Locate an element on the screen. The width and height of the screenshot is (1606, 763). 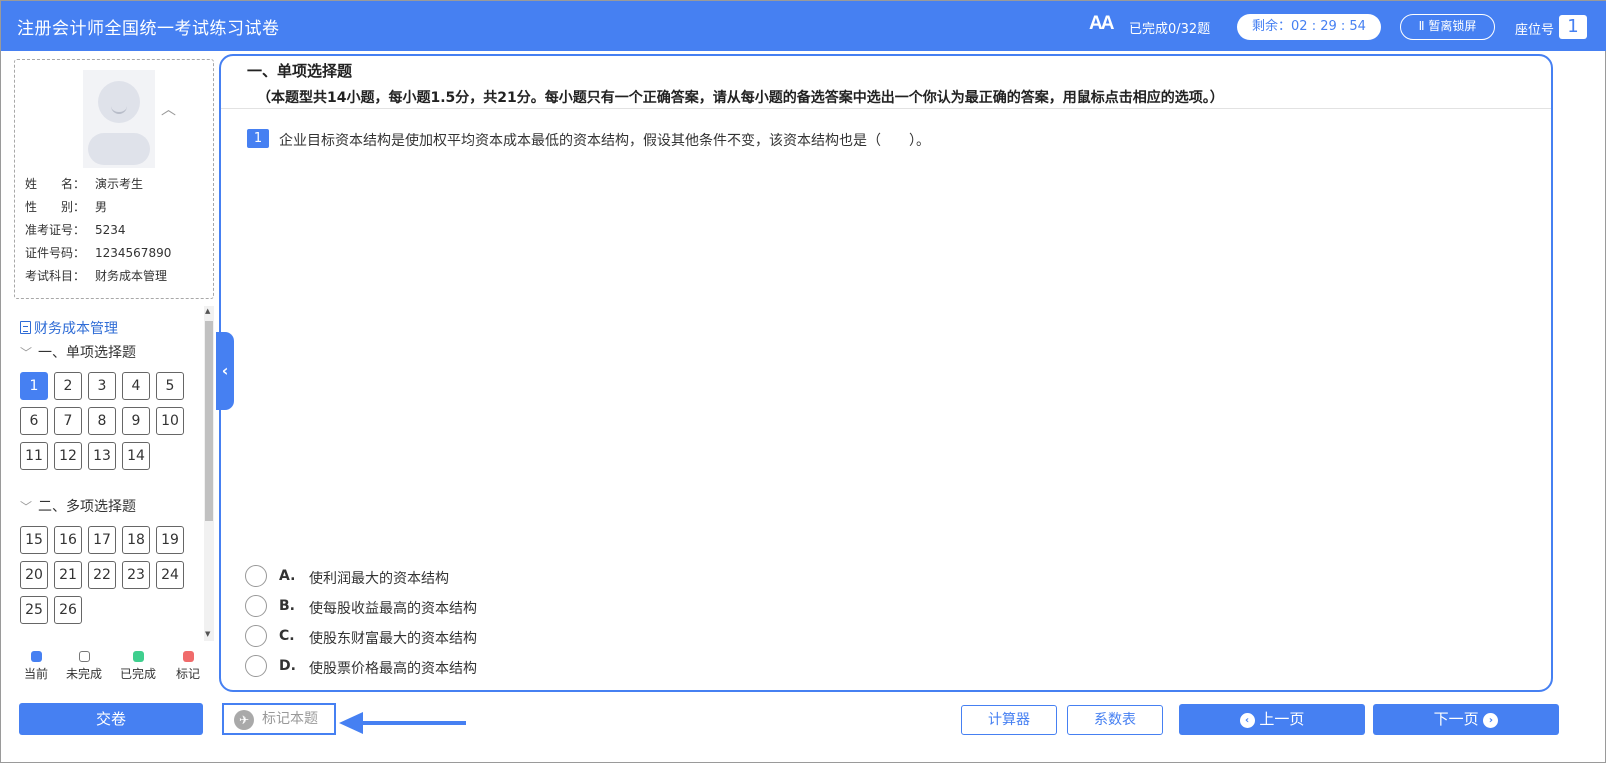
profile-row: 考试科目： 财务成本管理 is located at coordinates (96, 275).